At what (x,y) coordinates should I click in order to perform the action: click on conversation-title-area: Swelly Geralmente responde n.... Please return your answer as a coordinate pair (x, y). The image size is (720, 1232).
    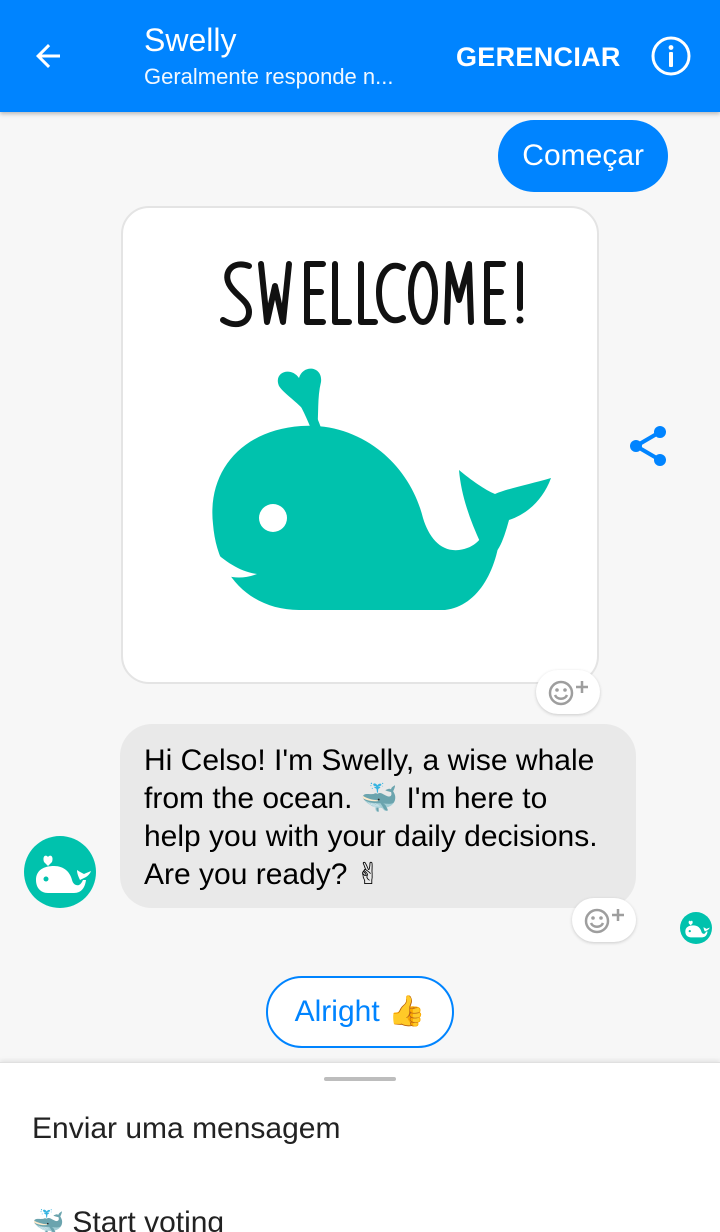
    Looking at the image, I should click on (289, 57).